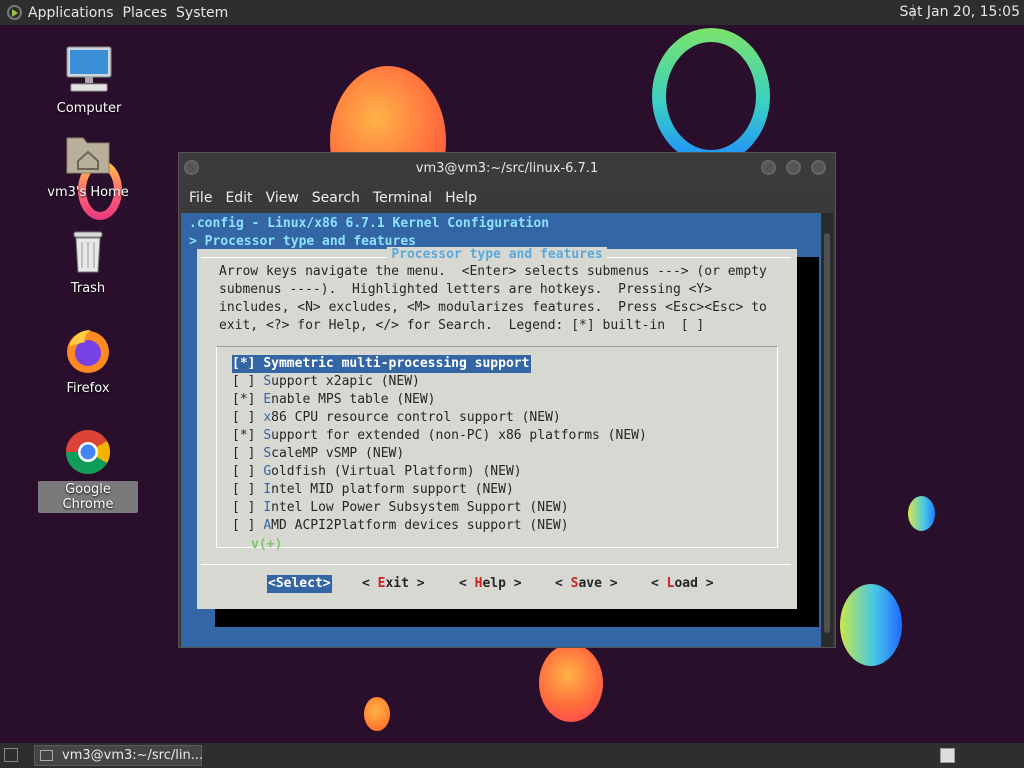 This screenshot has height=768, width=1024. What do you see at coordinates (267, 525) in the screenshot?
I see `option-hotkey: A` at bounding box center [267, 525].